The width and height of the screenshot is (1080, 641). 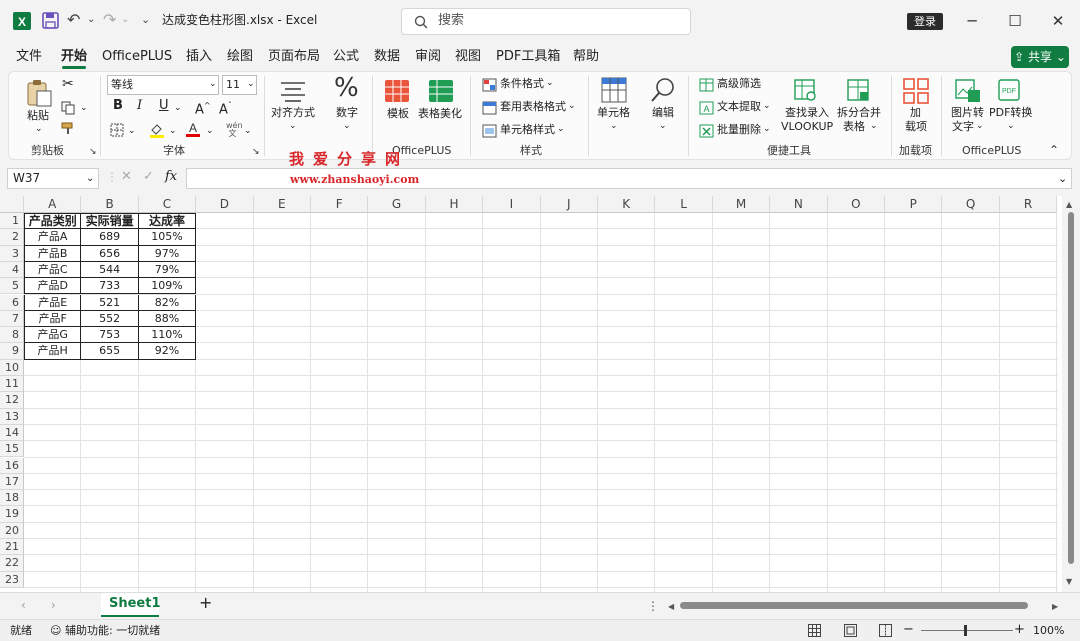 I want to click on addins-label-2: 载项, so click(x=916, y=127).